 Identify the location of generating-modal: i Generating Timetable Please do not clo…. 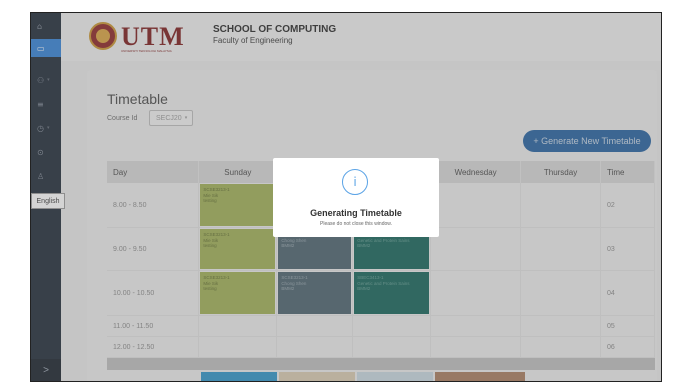
(356, 197).